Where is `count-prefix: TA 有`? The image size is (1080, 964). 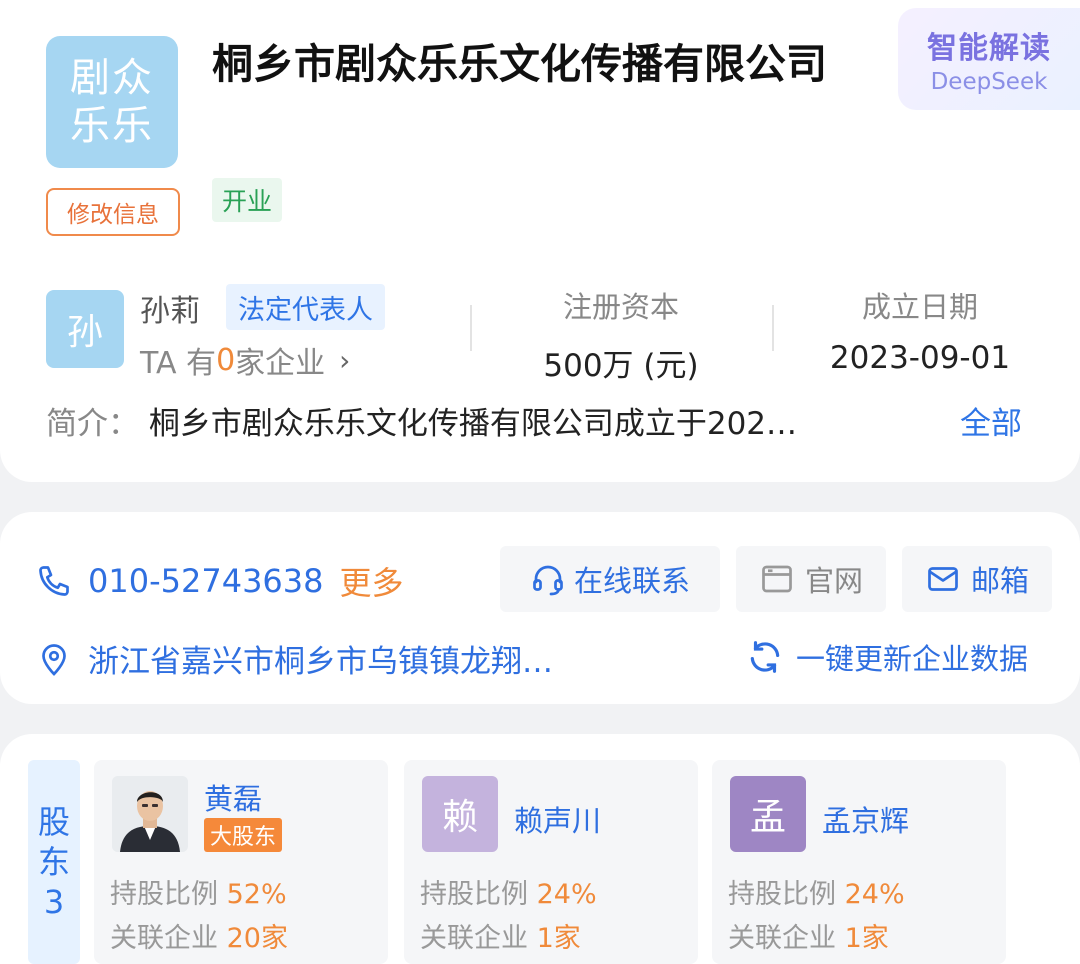
count-prefix: TA 有 is located at coordinates (178, 363).